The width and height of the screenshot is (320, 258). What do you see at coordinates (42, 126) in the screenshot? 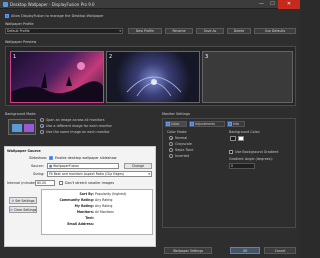
I see `different-image-mode-radio` at bounding box center [42, 126].